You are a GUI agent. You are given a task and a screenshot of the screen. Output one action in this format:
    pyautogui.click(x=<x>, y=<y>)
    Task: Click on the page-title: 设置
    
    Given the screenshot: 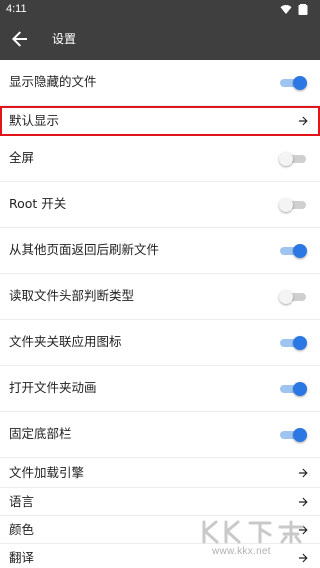 What is the action you would take?
    pyautogui.click(x=64, y=39)
    